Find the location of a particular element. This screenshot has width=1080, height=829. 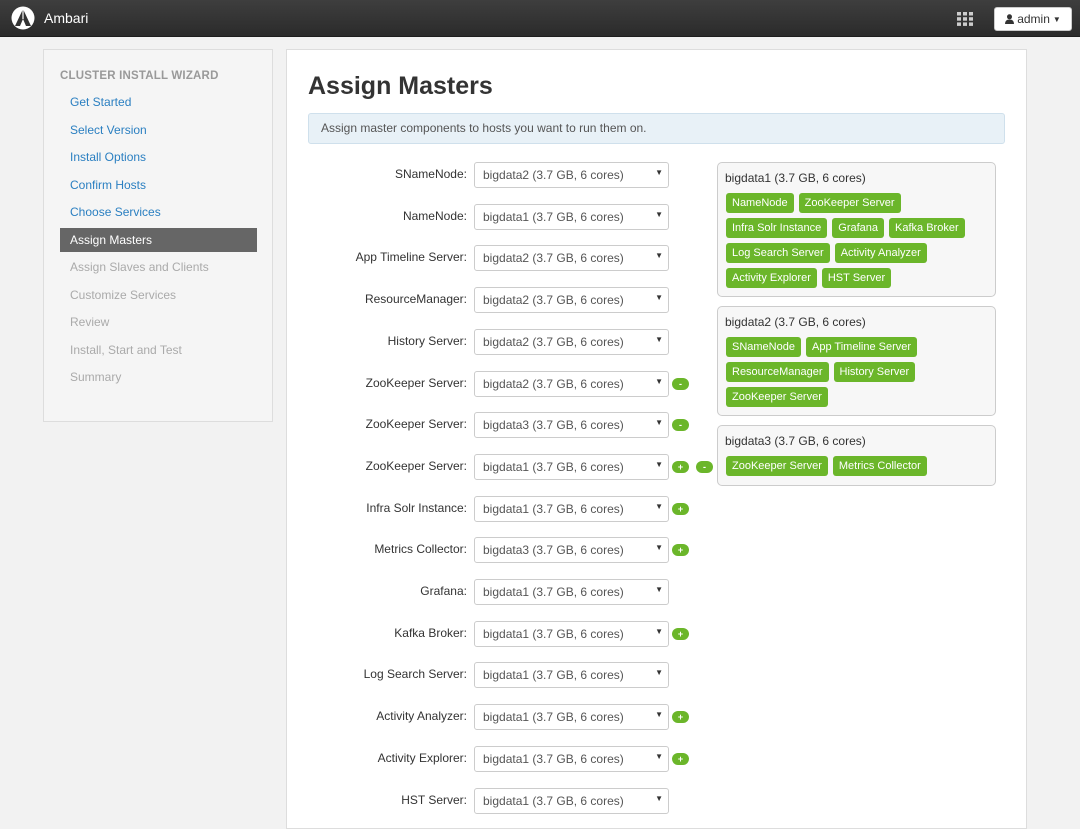

page-title: Assign Masters is located at coordinates (400, 86).